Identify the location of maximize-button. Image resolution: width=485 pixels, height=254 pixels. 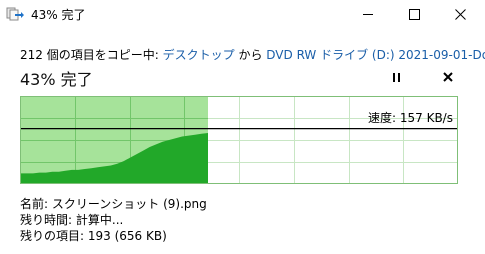
(414, 14).